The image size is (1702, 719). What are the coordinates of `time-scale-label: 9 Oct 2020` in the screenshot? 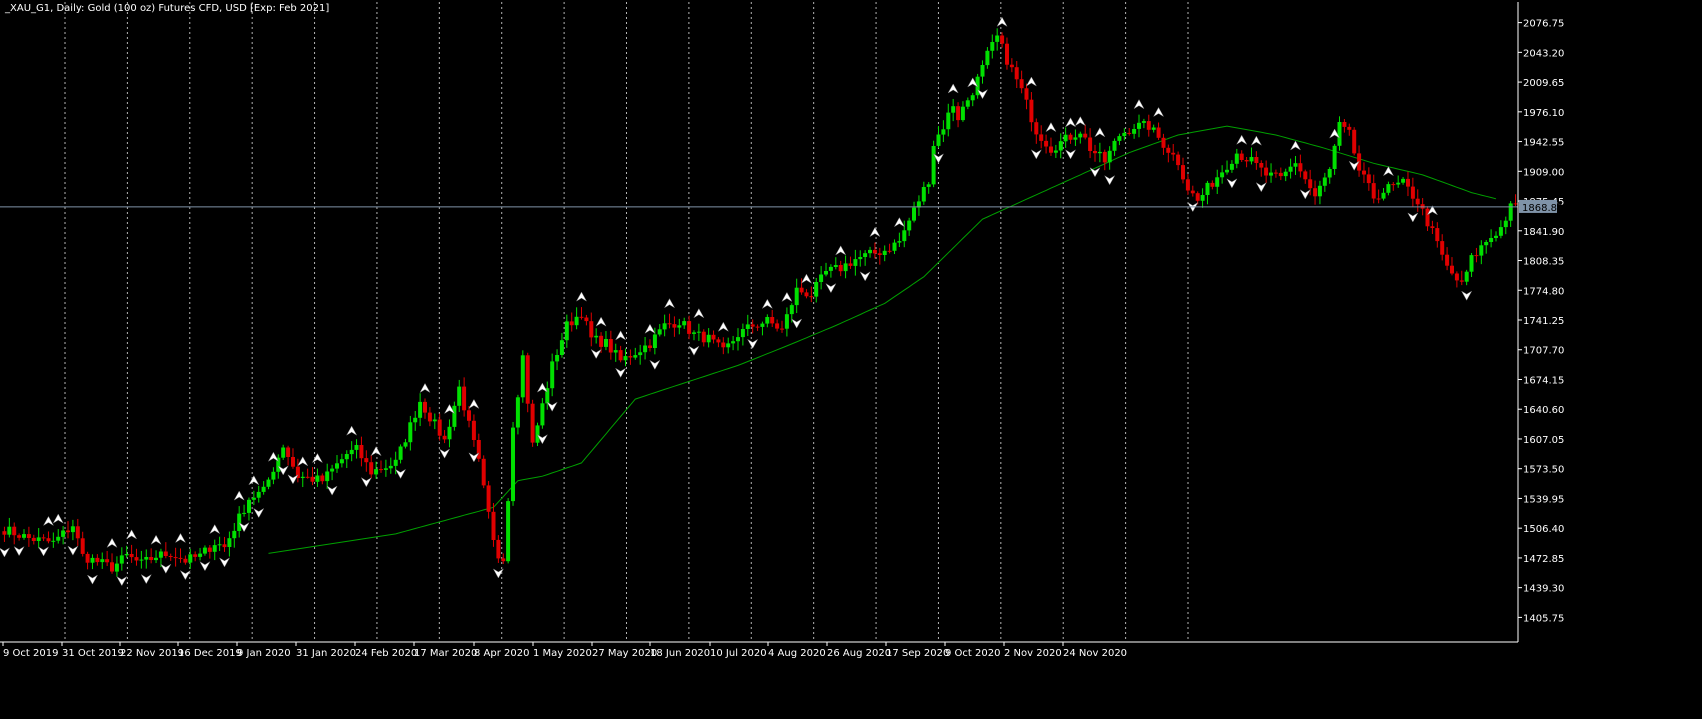 It's located at (972, 653).